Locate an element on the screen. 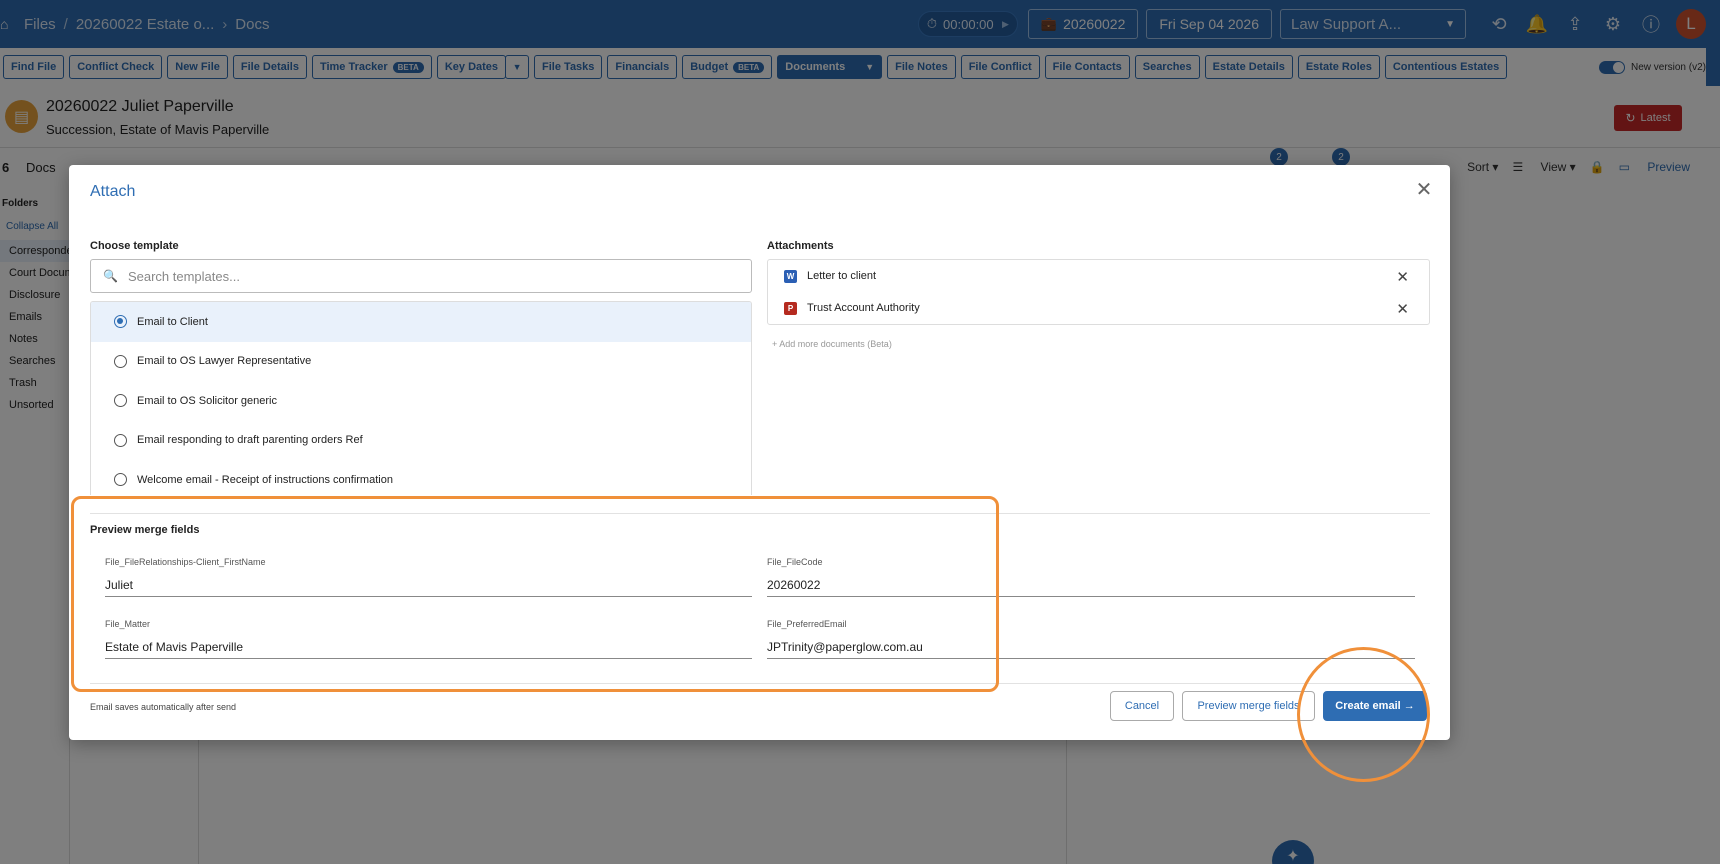 The width and height of the screenshot is (1720, 864). template-search: 🔍 is located at coordinates (421, 276).